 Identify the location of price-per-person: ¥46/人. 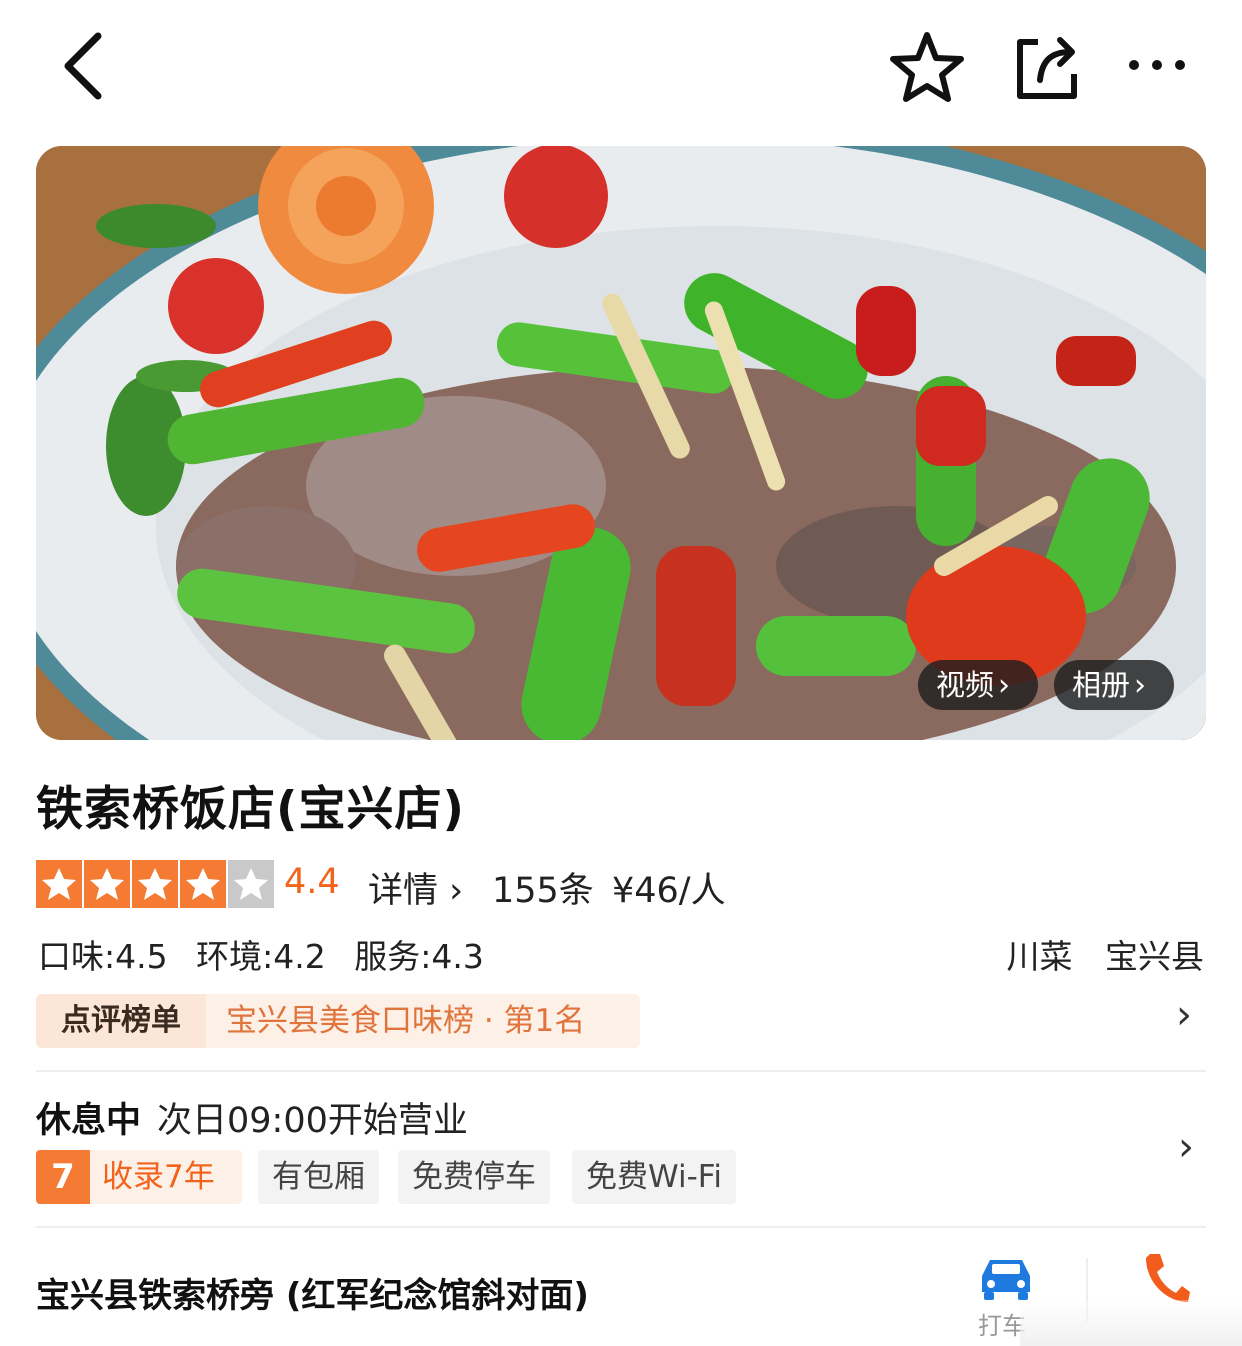
(669, 891).